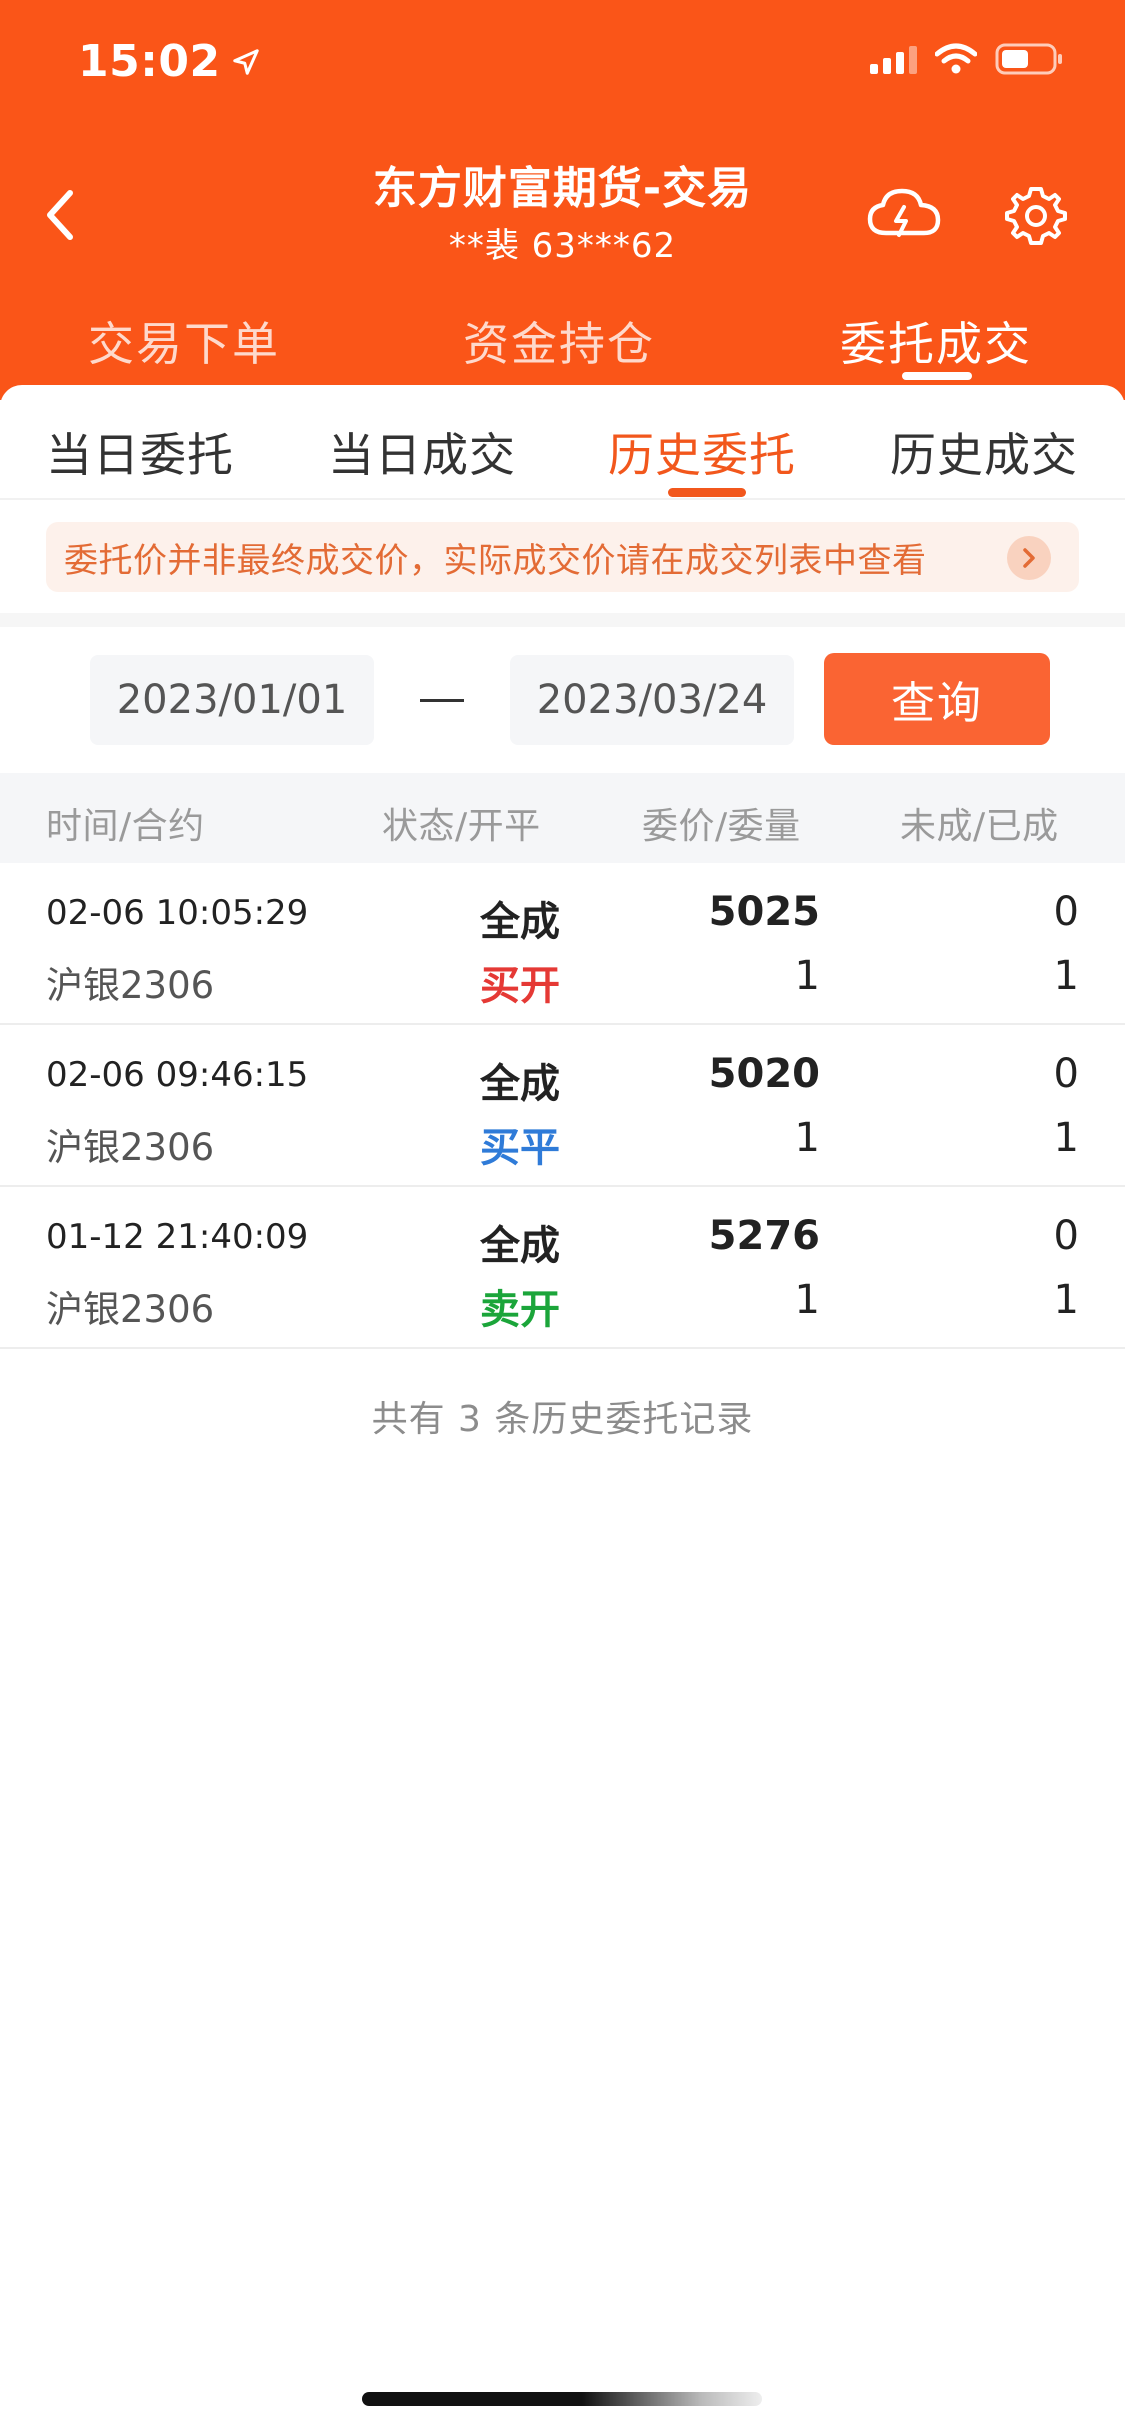  Describe the element at coordinates (177, 1237) in the screenshot. I see `order-time: 01-12 21:40:09` at that location.